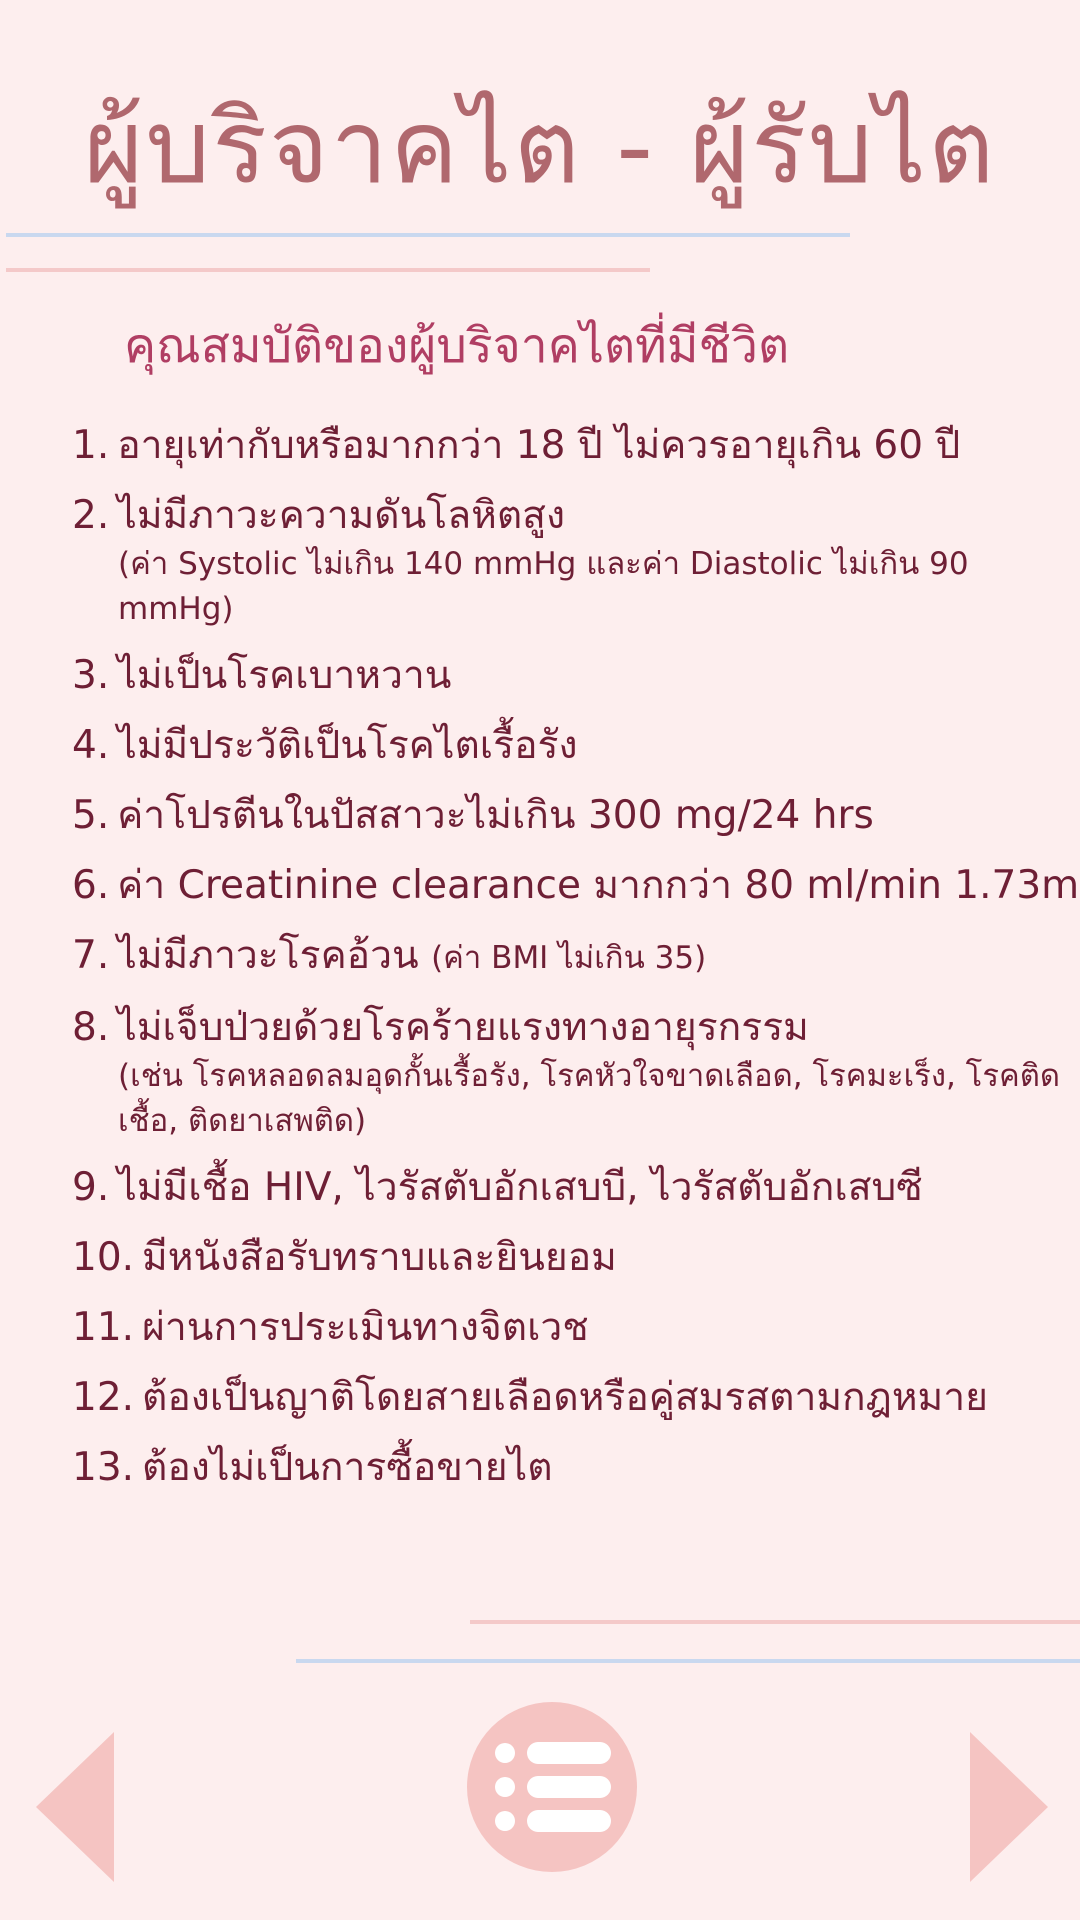 The height and width of the screenshot is (1920, 1080). What do you see at coordinates (91, 1027) in the screenshot?
I see `item-number: 8.` at bounding box center [91, 1027].